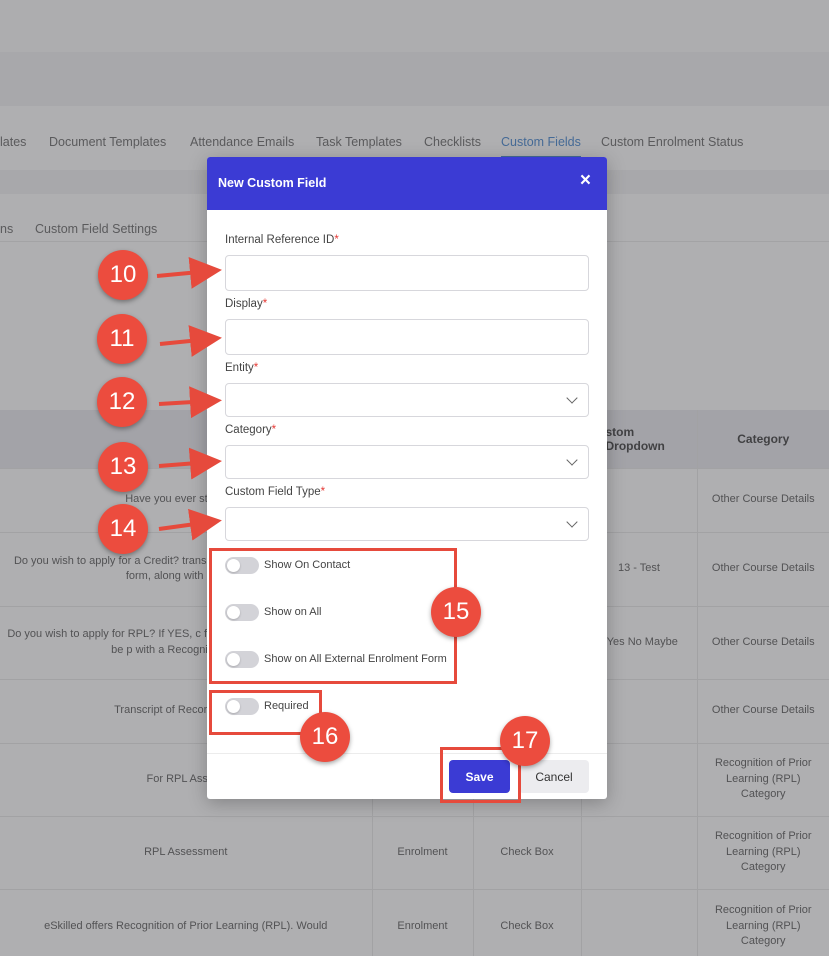  I want to click on step-badge-10: 10, so click(123, 275).